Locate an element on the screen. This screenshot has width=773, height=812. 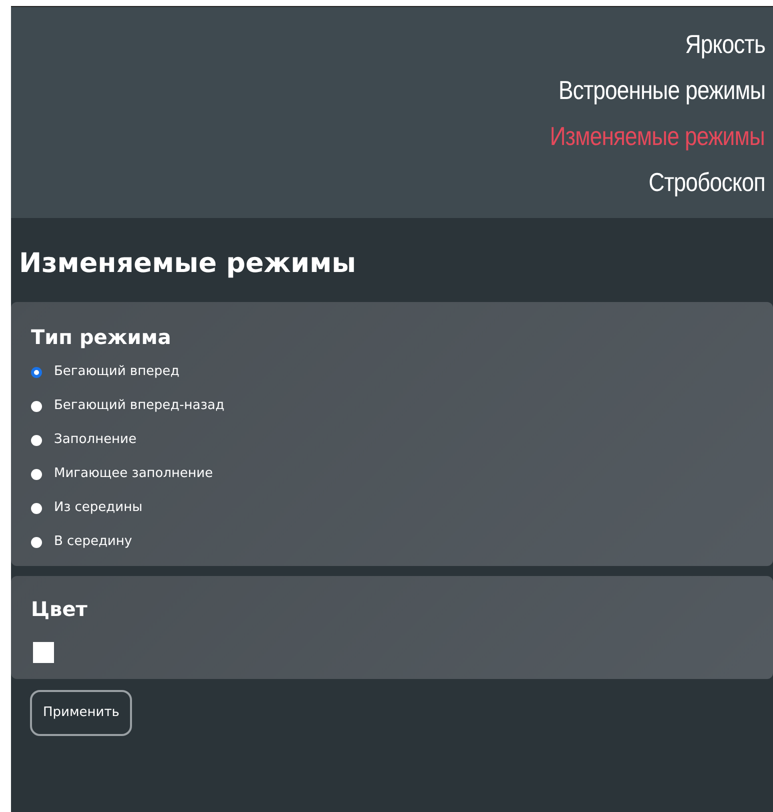
radio-label: Бегающий вперед-назад is located at coordinates (139, 406).